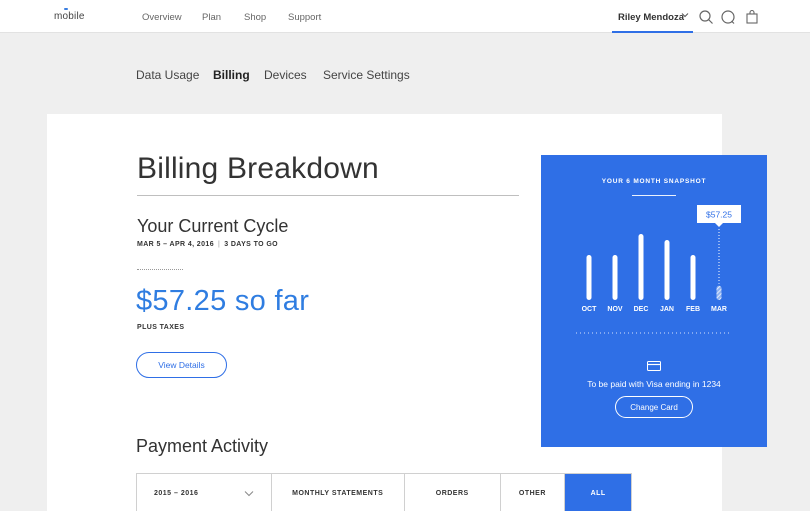  Describe the element at coordinates (667, 309) in the screenshot. I see `month-label-jan: JAN` at that location.